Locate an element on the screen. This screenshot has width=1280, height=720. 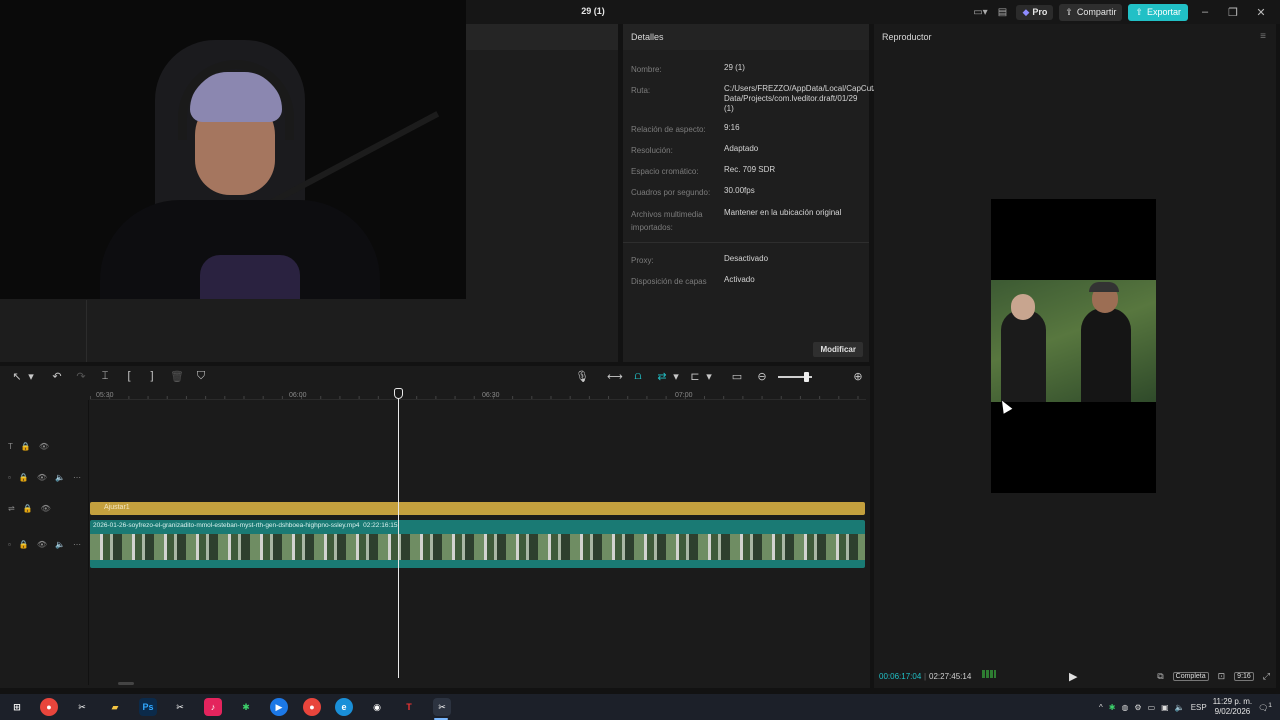
app-red-icon: T is located at coordinates (409, 707).